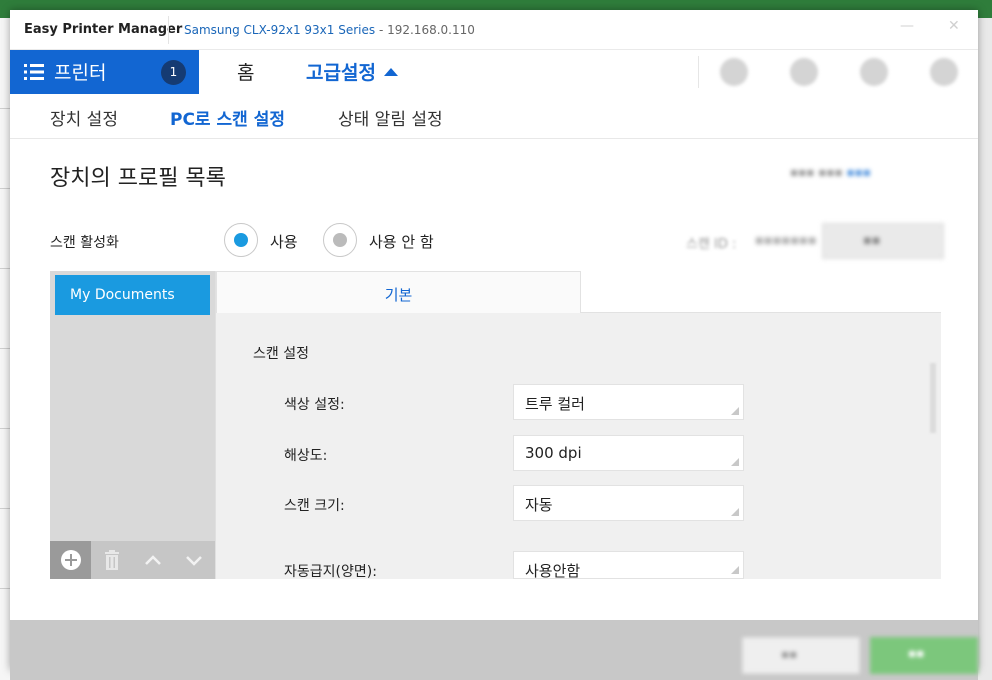  I want to click on heading-right-blurred-text: ▪▪▪ ▪▪▪, so click(818, 172).